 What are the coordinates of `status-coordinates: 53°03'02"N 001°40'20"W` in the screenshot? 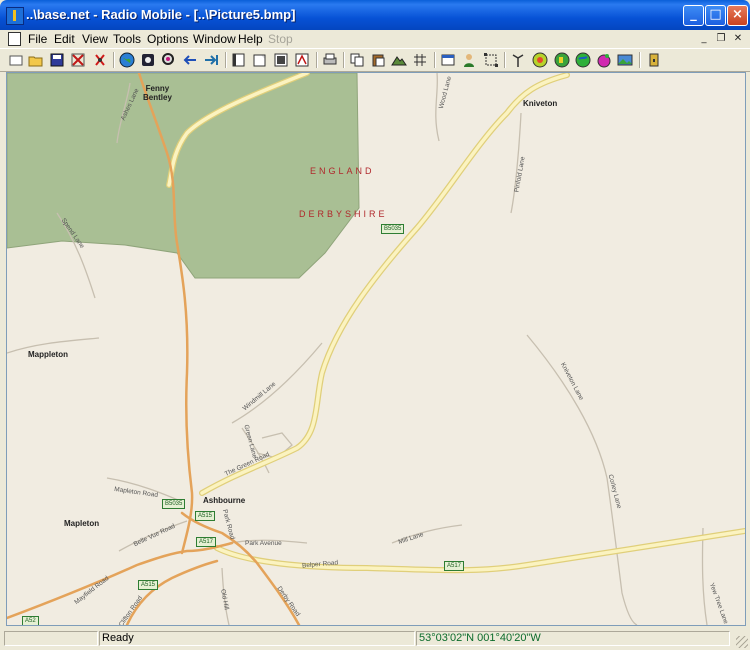 It's located at (573, 638).